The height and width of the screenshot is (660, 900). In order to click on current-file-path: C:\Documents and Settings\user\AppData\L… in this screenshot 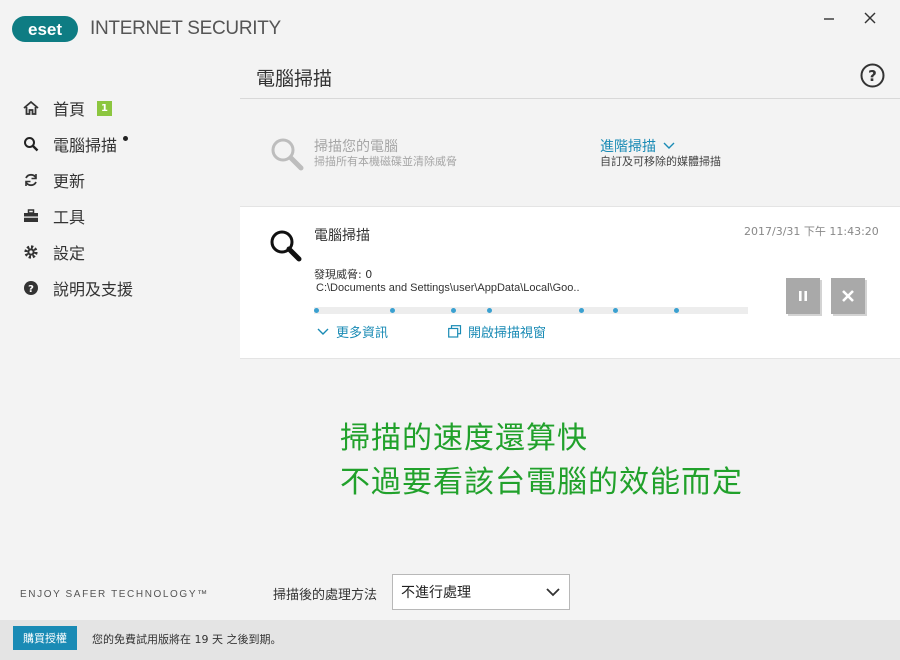, I will do `click(448, 288)`.